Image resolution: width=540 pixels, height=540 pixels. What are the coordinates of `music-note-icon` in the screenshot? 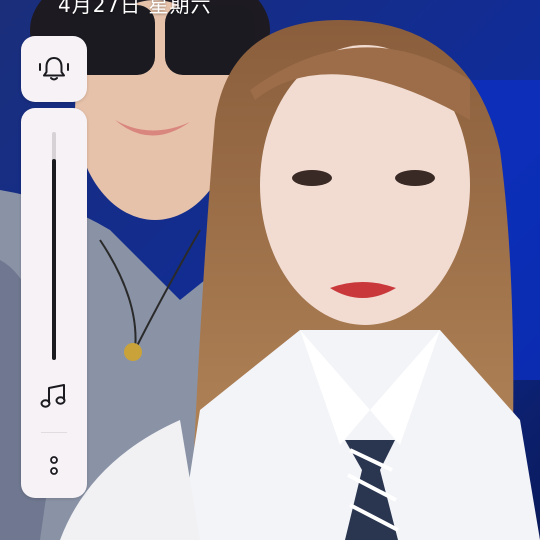 It's located at (54, 396).